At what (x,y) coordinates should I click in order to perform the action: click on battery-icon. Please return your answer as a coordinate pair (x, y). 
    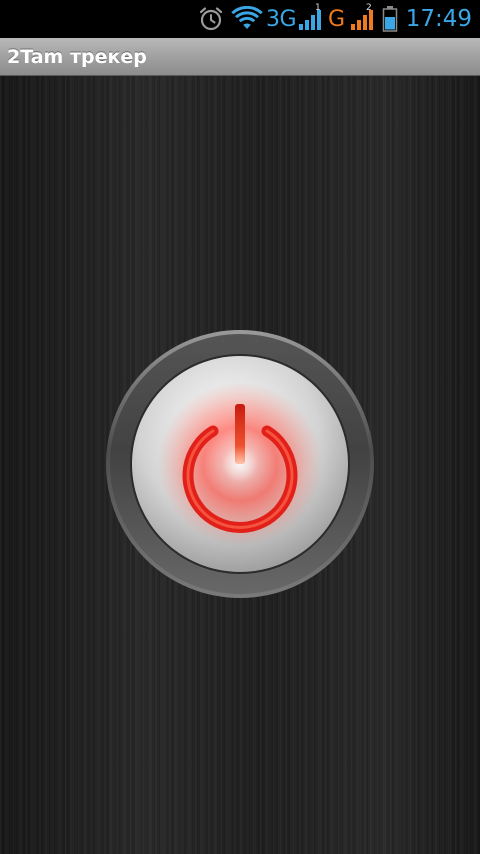
    Looking at the image, I should click on (391, 19).